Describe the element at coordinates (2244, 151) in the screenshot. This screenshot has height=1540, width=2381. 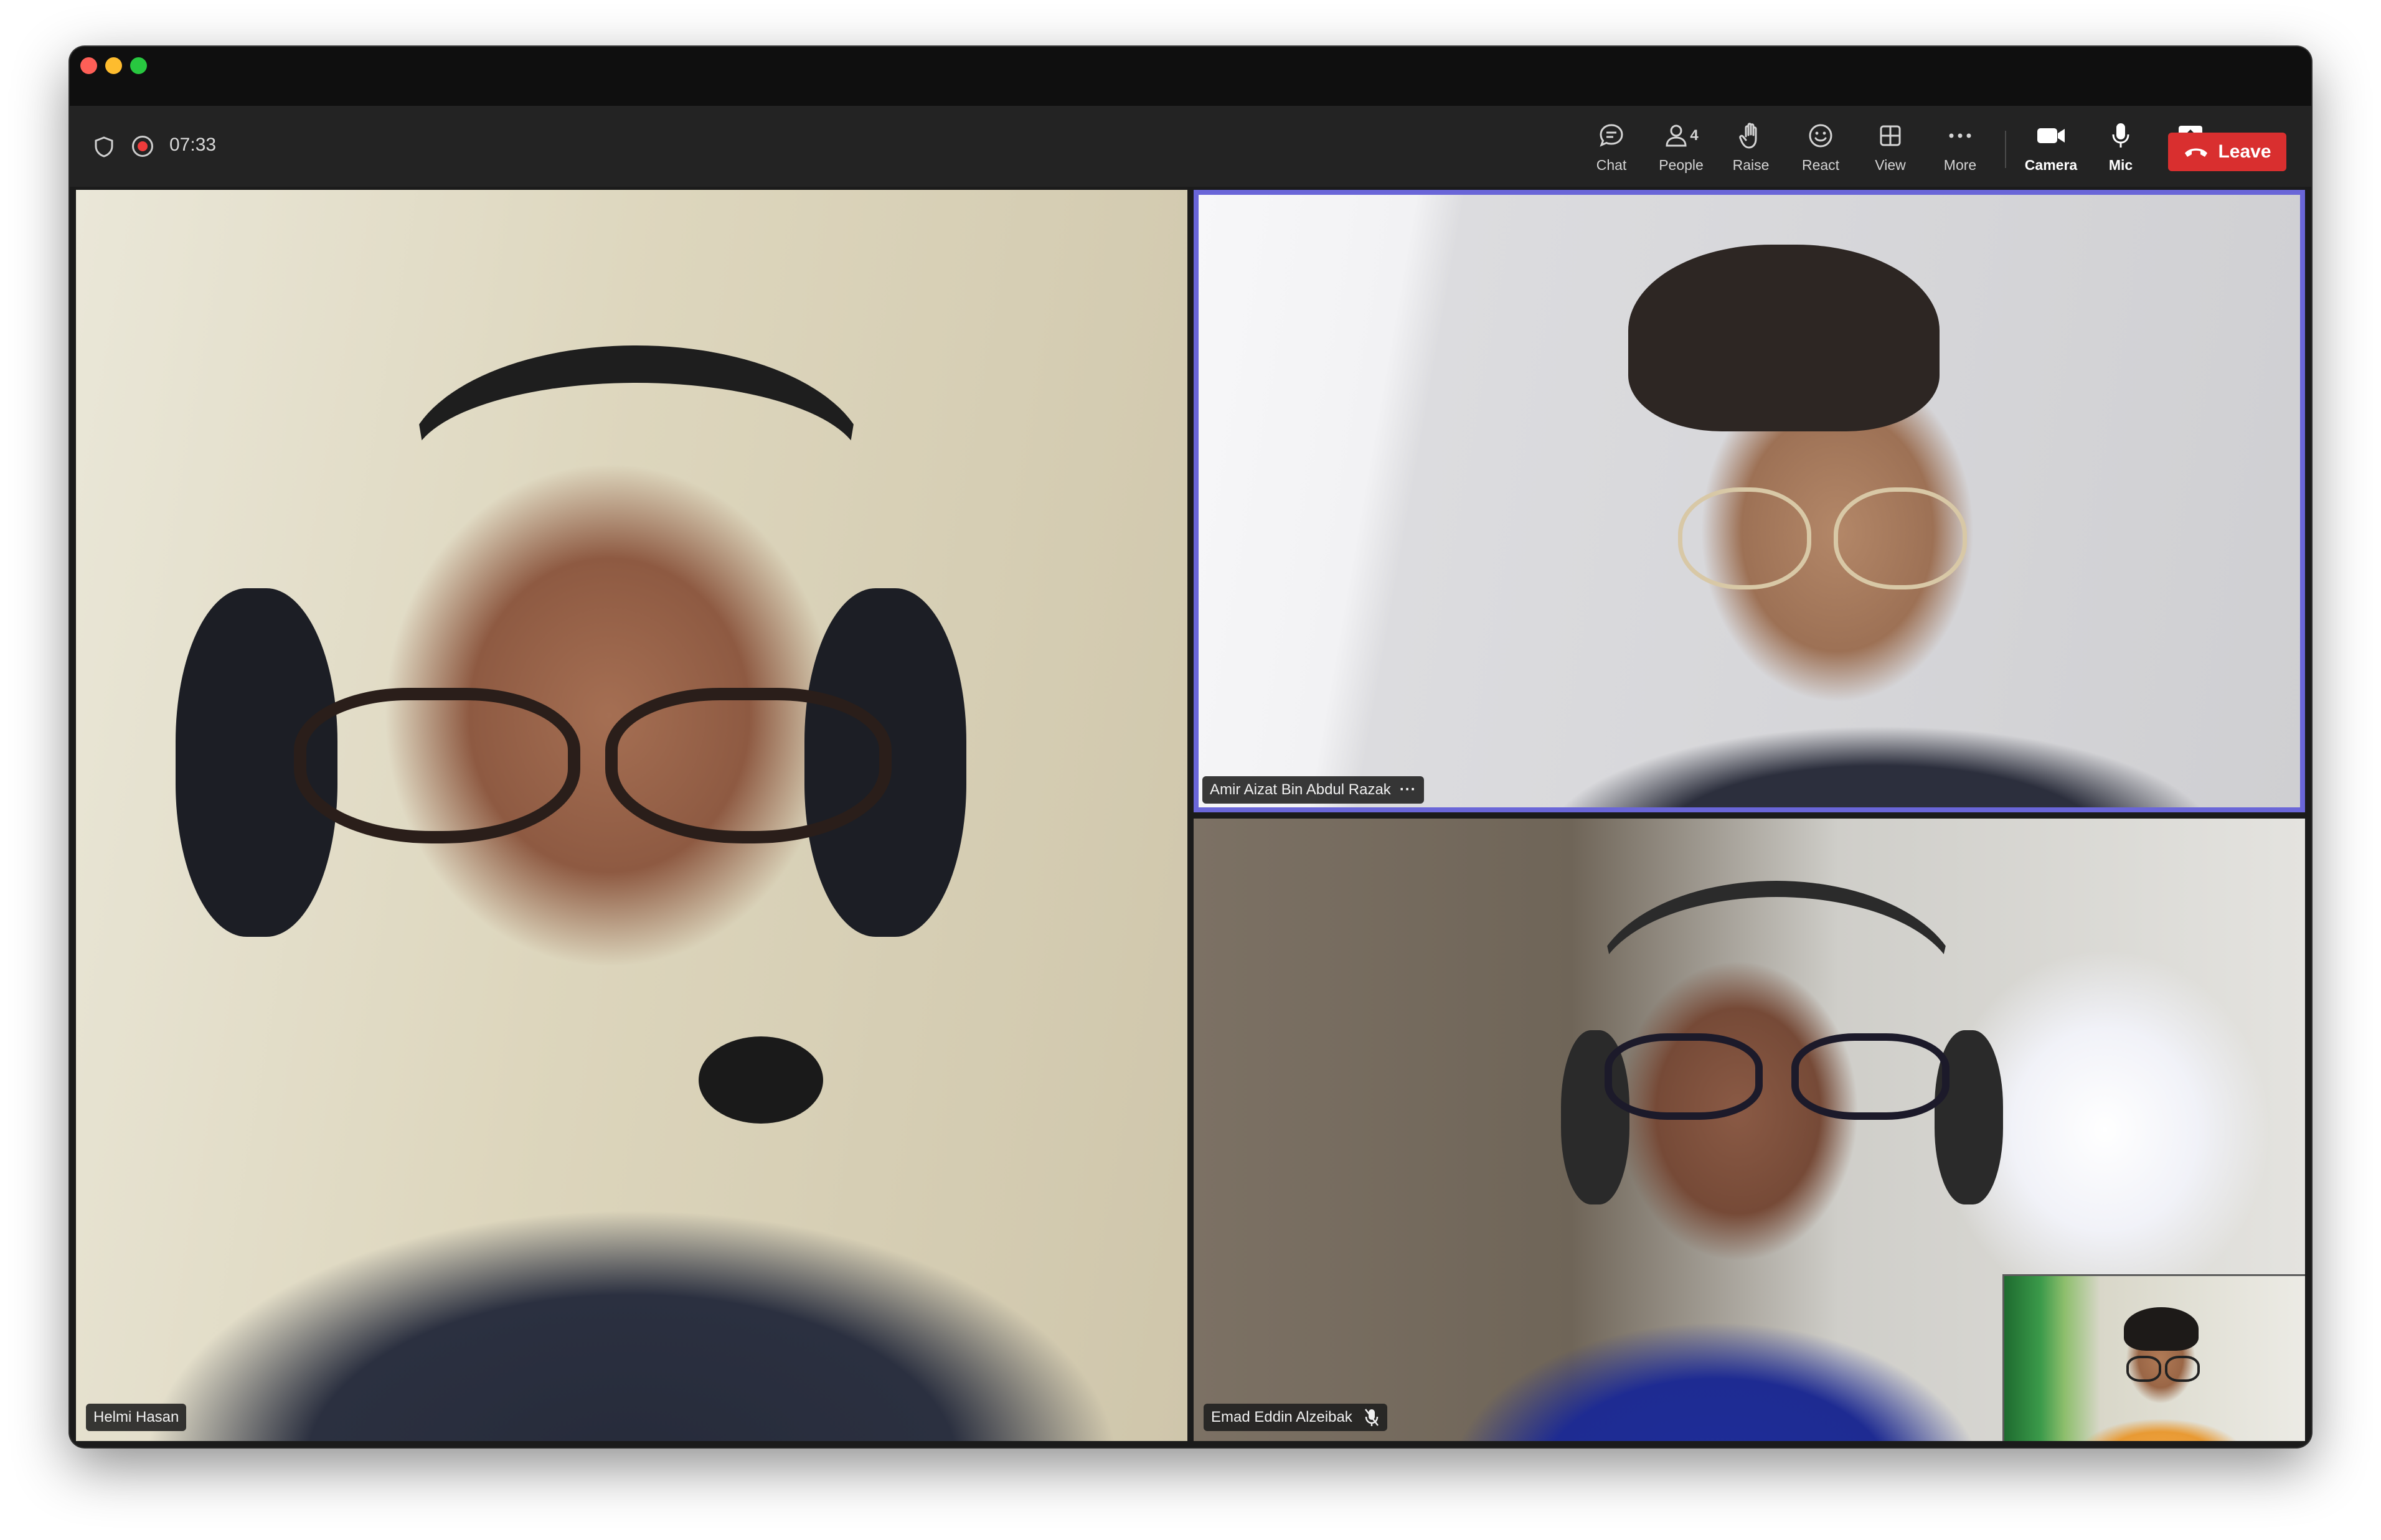
I see `leave-label: Leave` at that location.